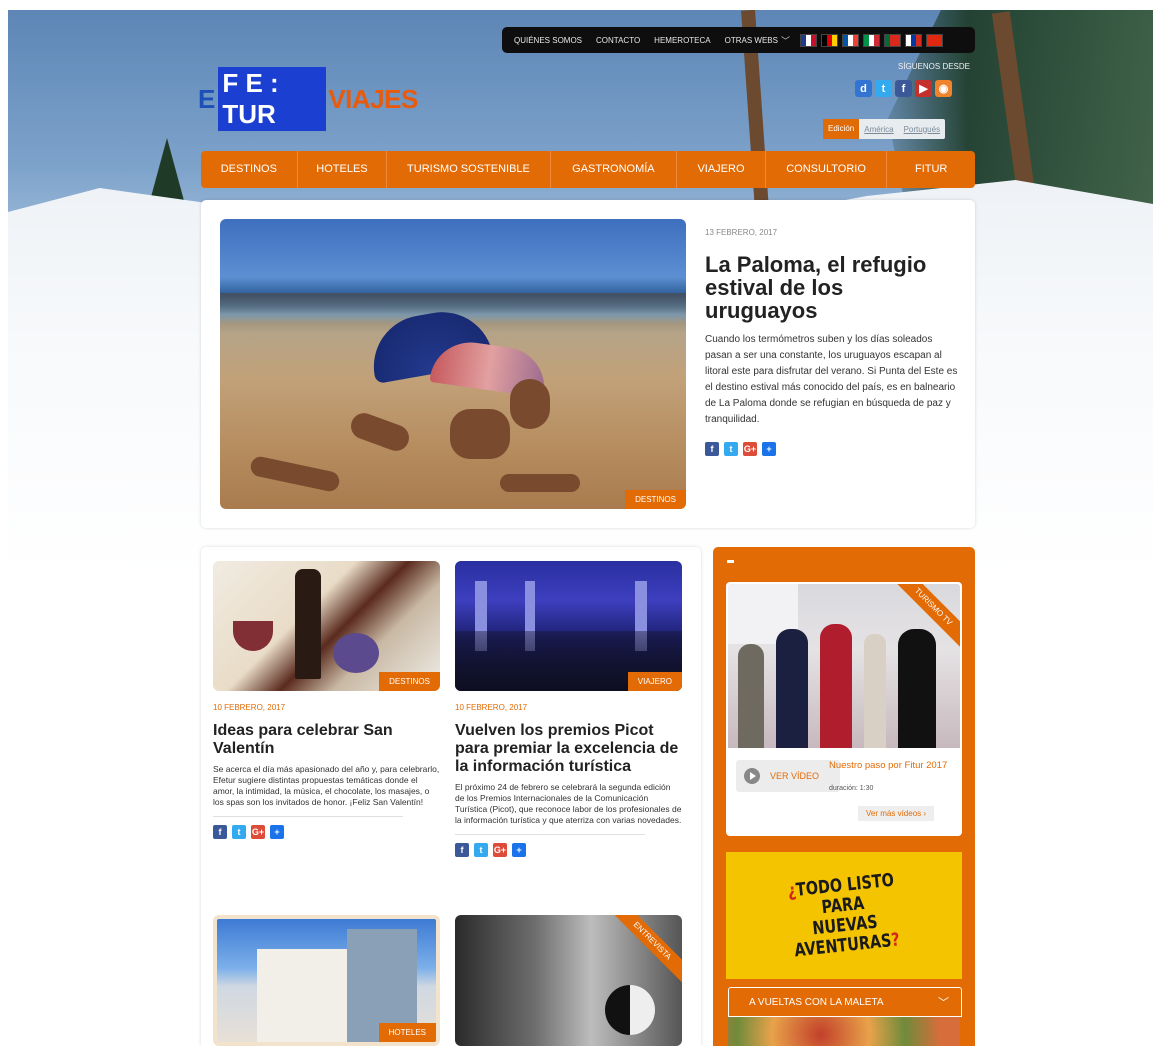 The height and width of the screenshot is (1046, 1159). What do you see at coordinates (816, 1002) in the screenshot?
I see `dropdown-label: A VUELTAS CON LA MALETA` at bounding box center [816, 1002].